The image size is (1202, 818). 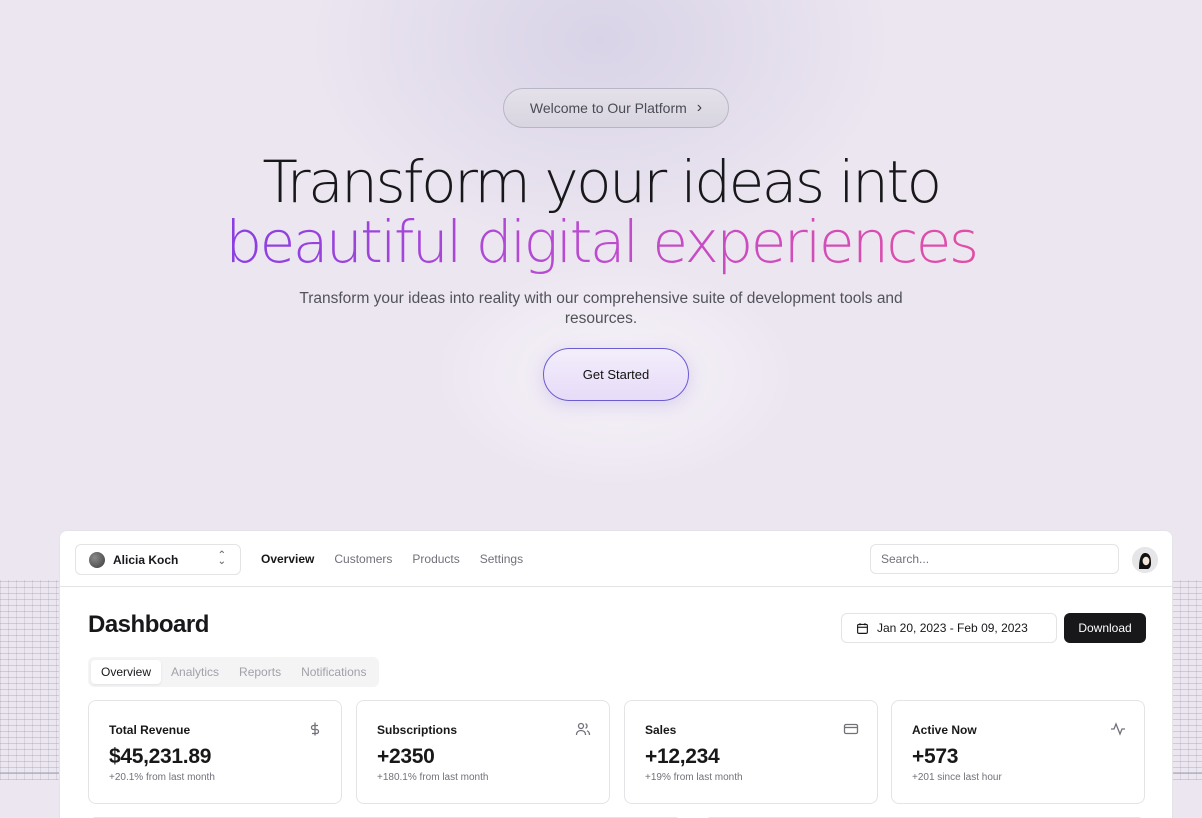 I want to click on headline-line-2: beautiful digital experiences, so click(x=601, y=242).